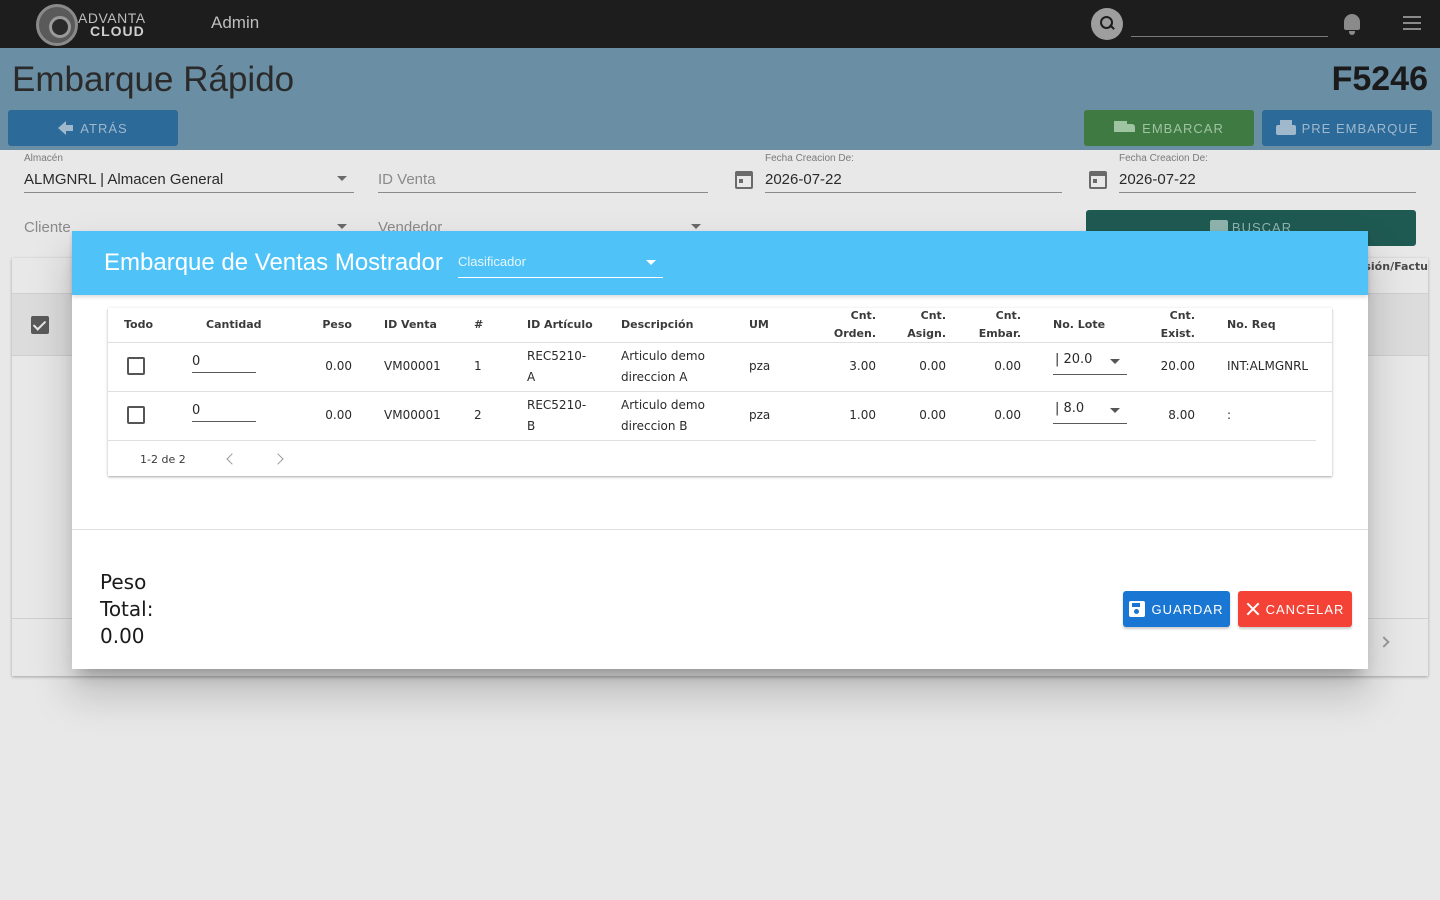 Image resolution: width=1440 pixels, height=900 pixels. I want to click on fecha1-input: 2026-07-22, so click(803, 179).